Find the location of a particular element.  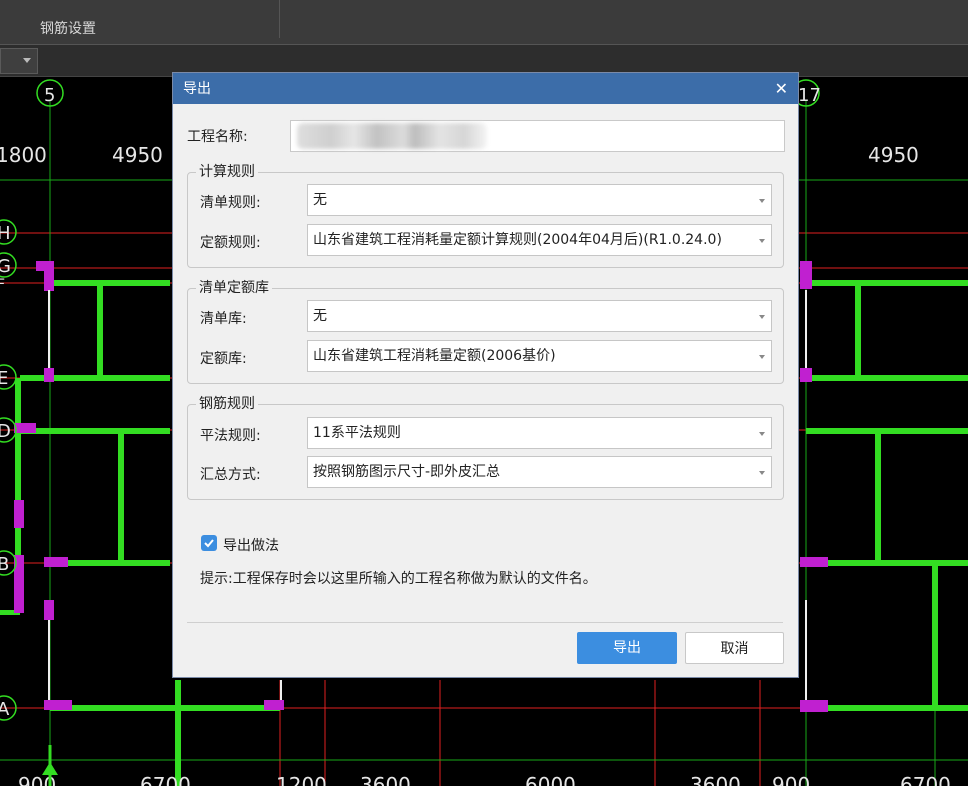

project-name-input is located at coordinates (537, 136).